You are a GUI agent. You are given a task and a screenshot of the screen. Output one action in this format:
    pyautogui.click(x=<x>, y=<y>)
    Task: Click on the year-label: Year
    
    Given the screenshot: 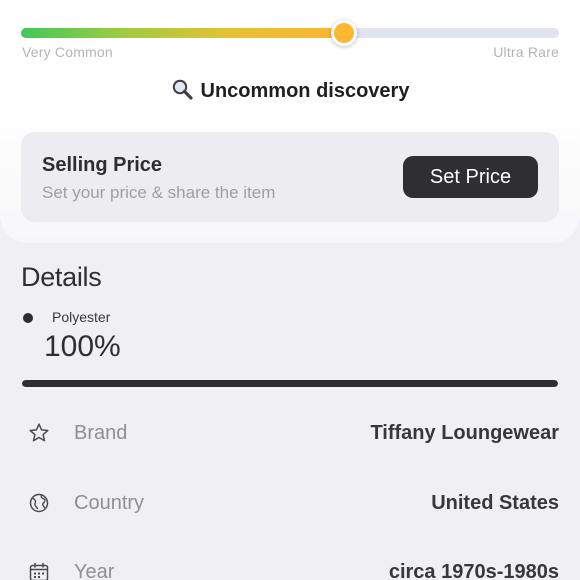 What is the action you would take?
    pyautogui.click(x=94, y=570)
    